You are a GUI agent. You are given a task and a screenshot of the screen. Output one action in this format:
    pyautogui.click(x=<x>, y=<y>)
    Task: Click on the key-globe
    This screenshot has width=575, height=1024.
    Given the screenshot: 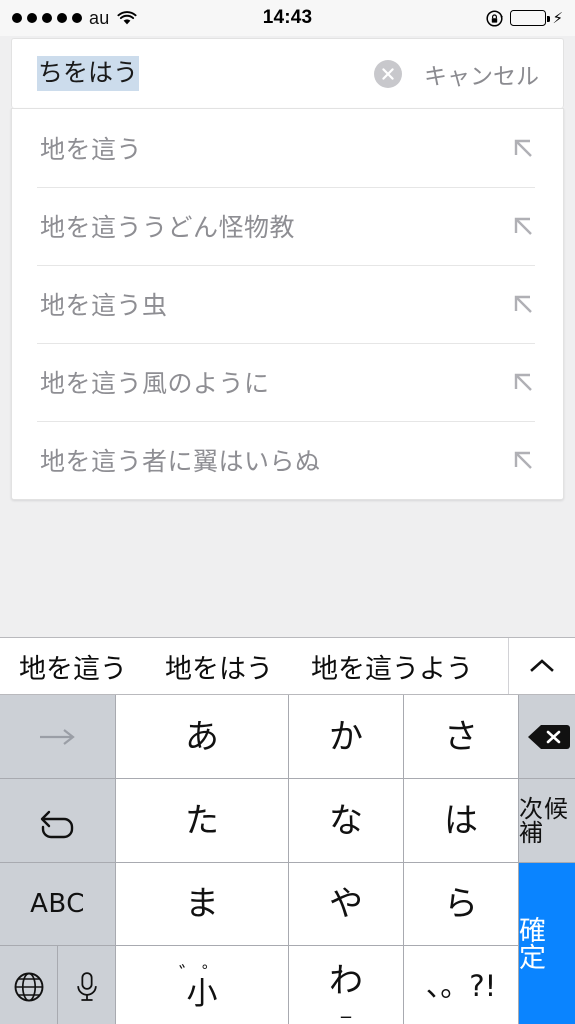 What is the action you would take?
    pyautogui.click(x=28, y=985)
    